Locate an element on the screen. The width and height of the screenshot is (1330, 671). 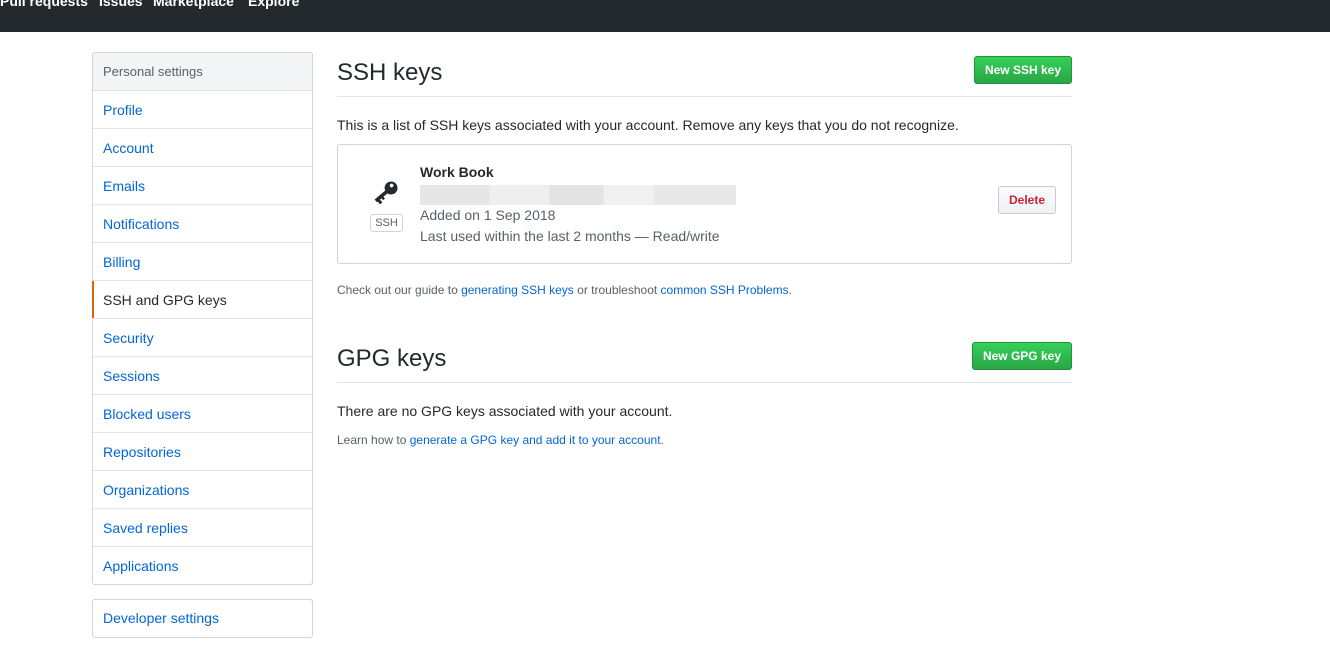
gpg-learn-suffix: . is located at coordinates (662, 440).